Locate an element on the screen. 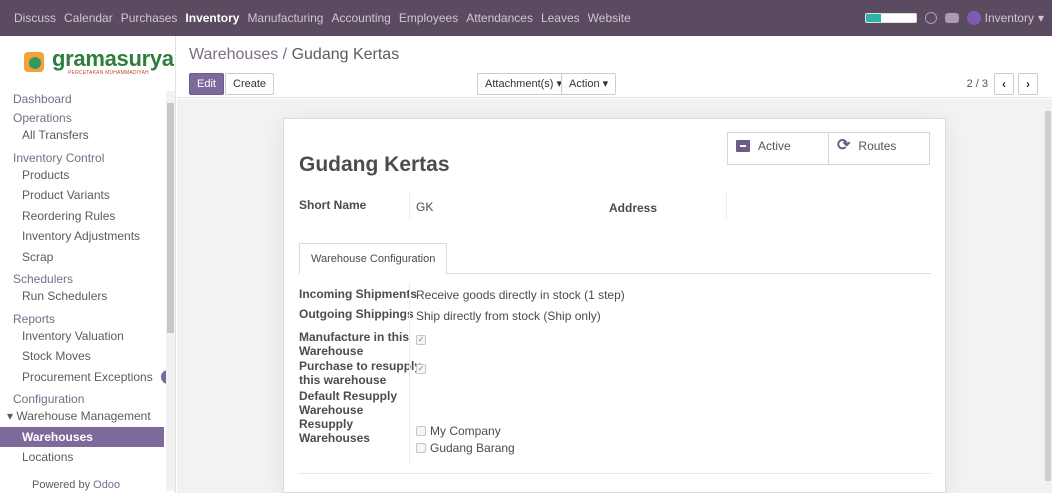 This screenshot has width=1052, height=493. short-name-field: GK is located at coordinates (424, 207).